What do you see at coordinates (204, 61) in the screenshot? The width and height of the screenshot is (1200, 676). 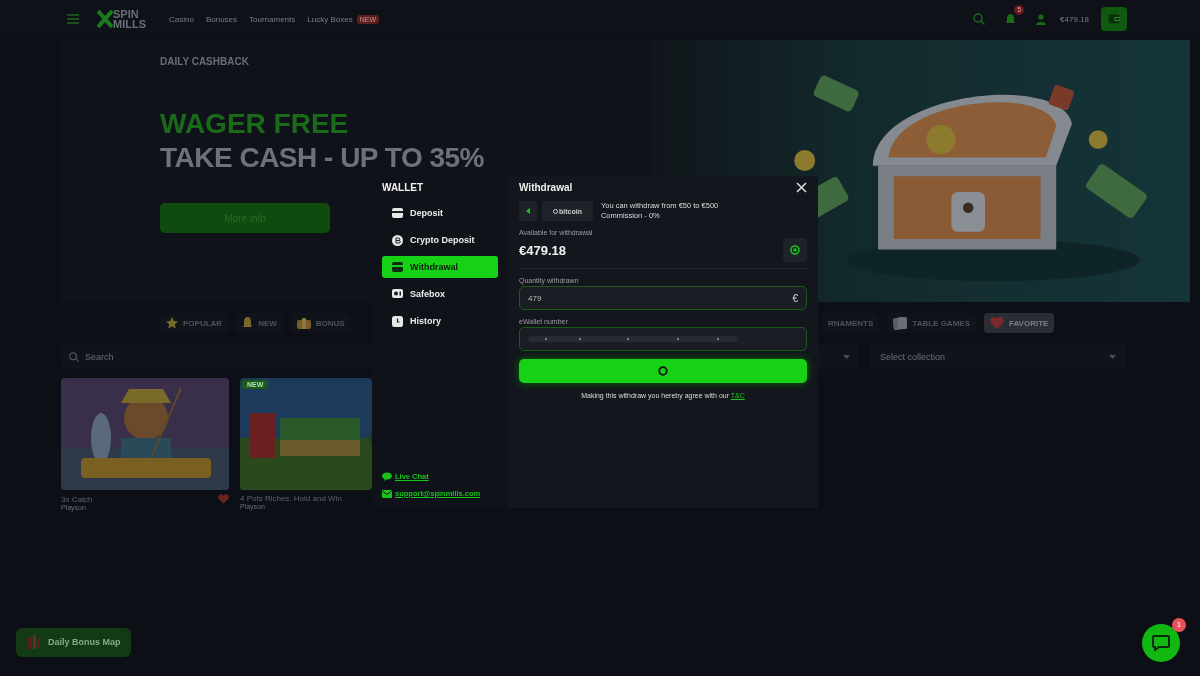 I see `banner-eyebrow: DAILY CASHBACK` at bounding box center [204, 61].